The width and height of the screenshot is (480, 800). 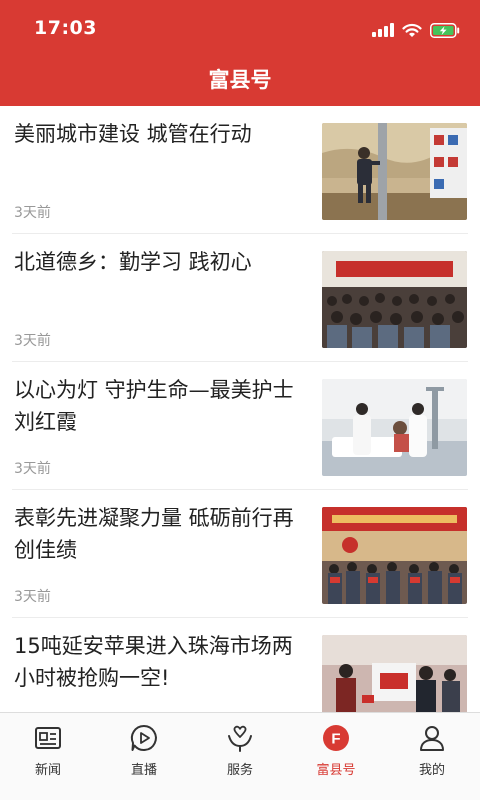 I want to click on signal-icon, so click(x=383, y=30).